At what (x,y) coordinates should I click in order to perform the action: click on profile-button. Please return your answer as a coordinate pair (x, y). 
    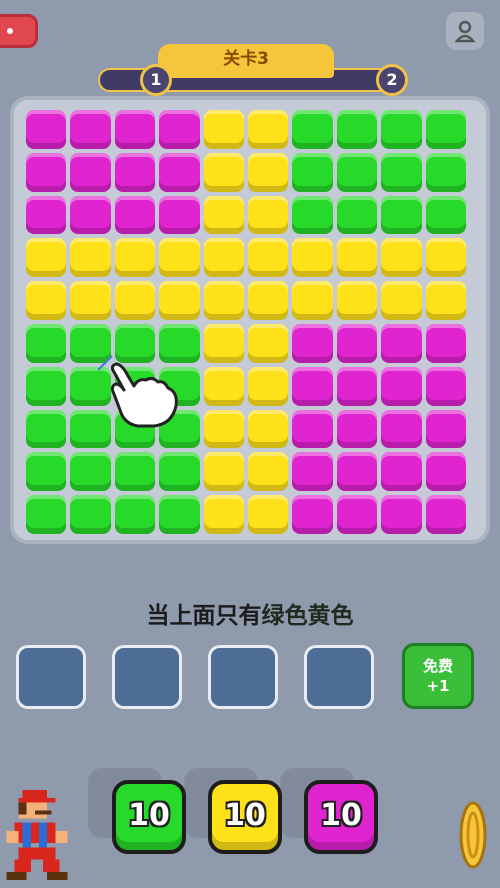
    Looking at the image, I should click on (465, 31).